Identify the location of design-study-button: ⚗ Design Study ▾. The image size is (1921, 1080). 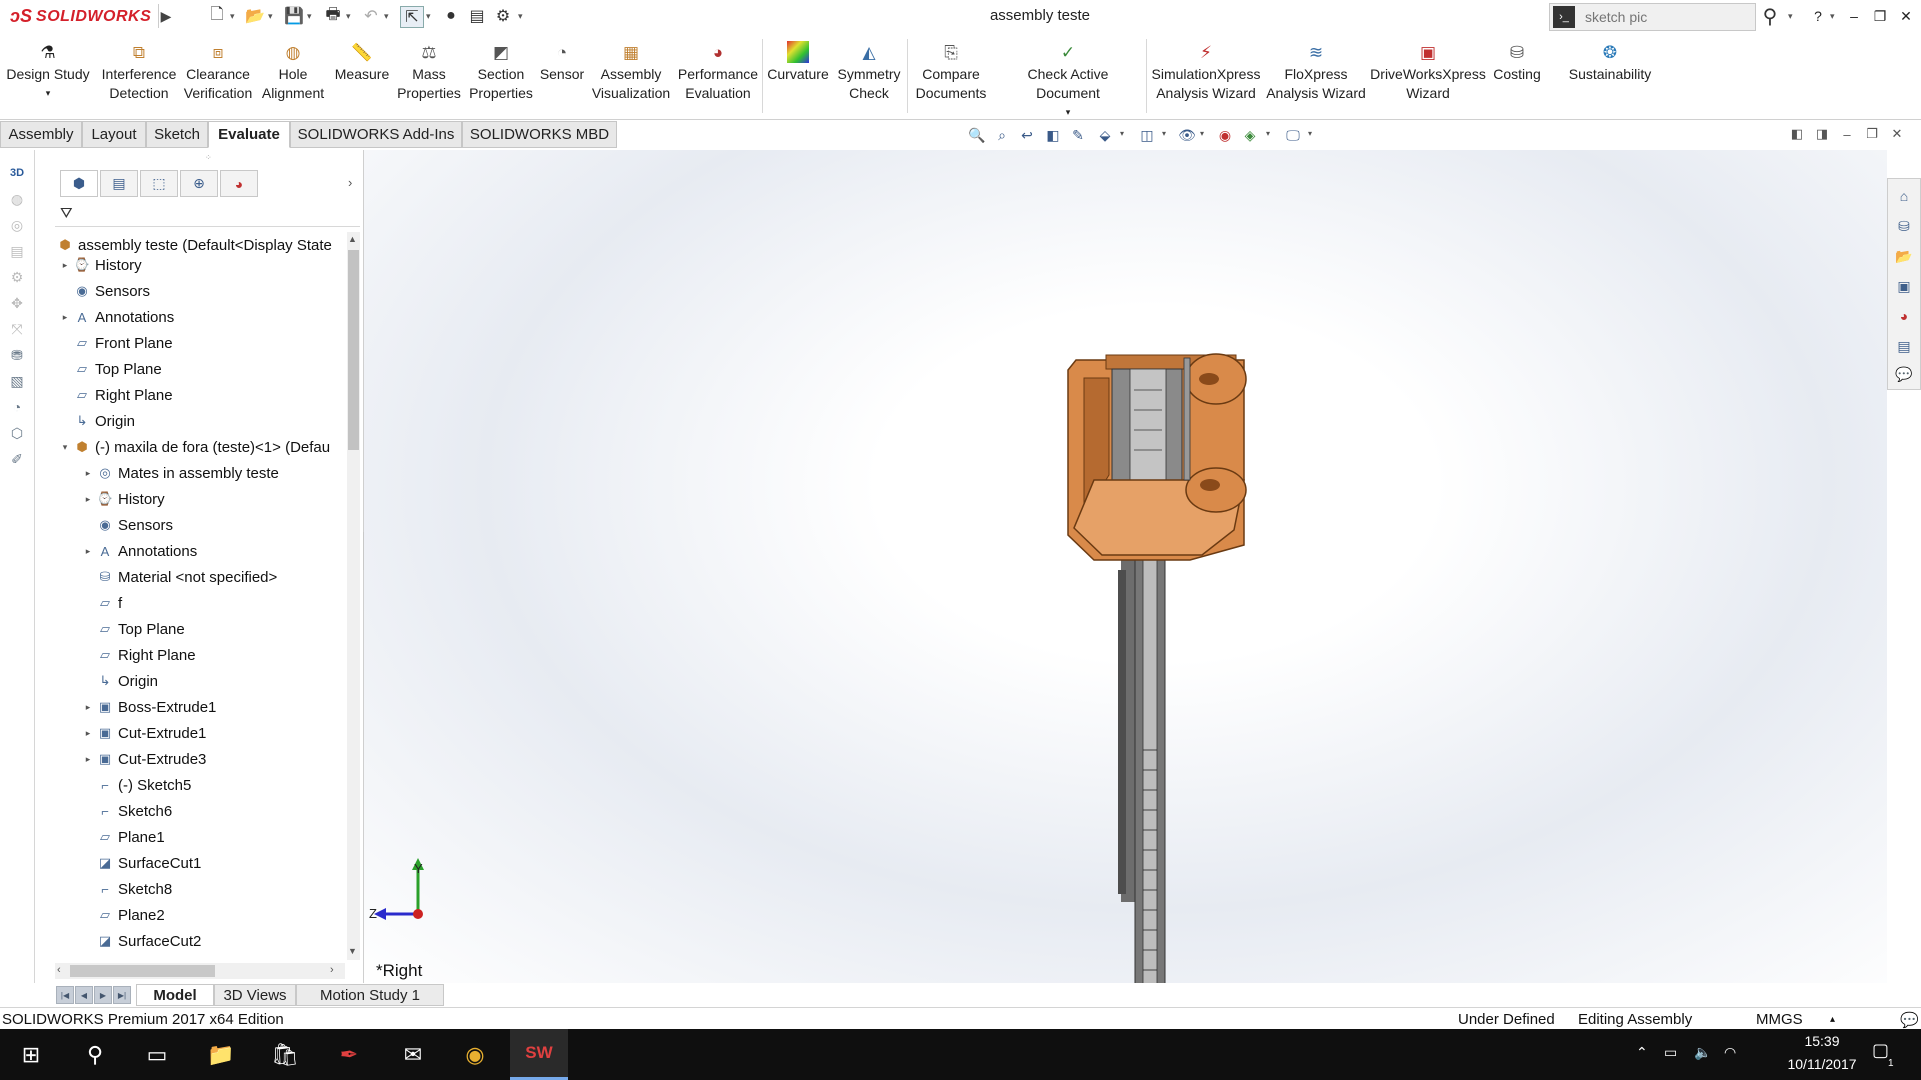
(48, 72).